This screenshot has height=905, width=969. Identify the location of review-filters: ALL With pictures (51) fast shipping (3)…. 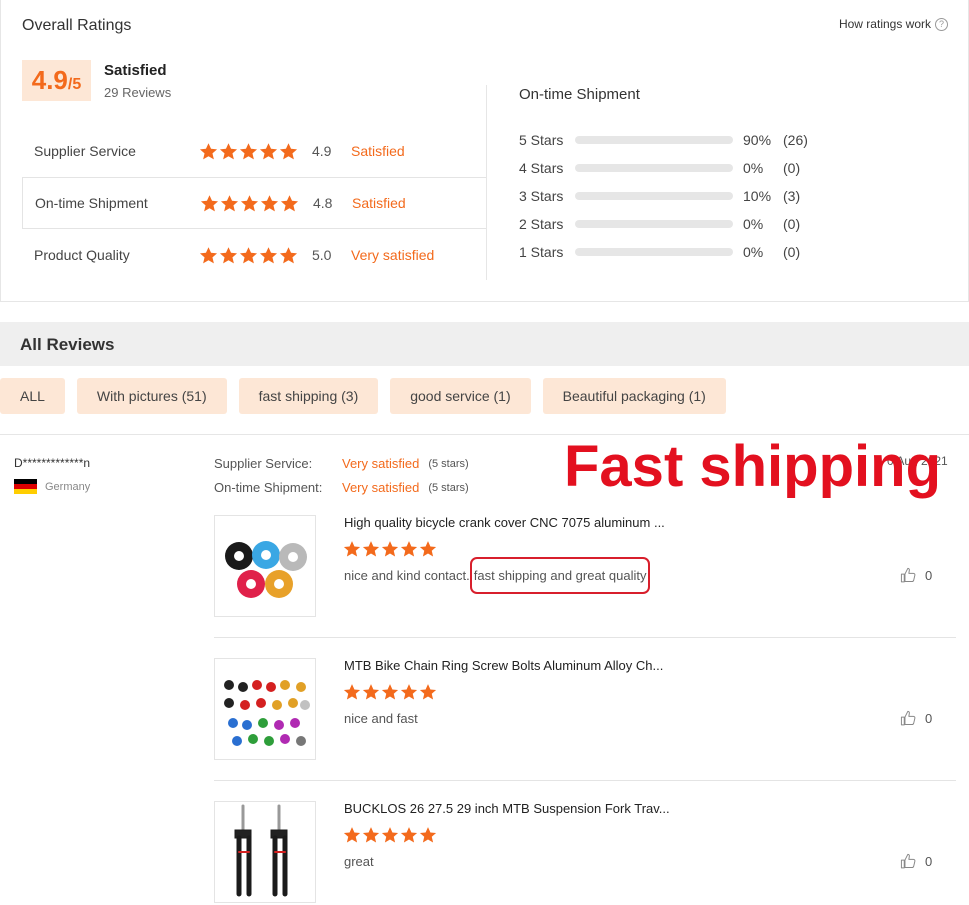
(363, 396).